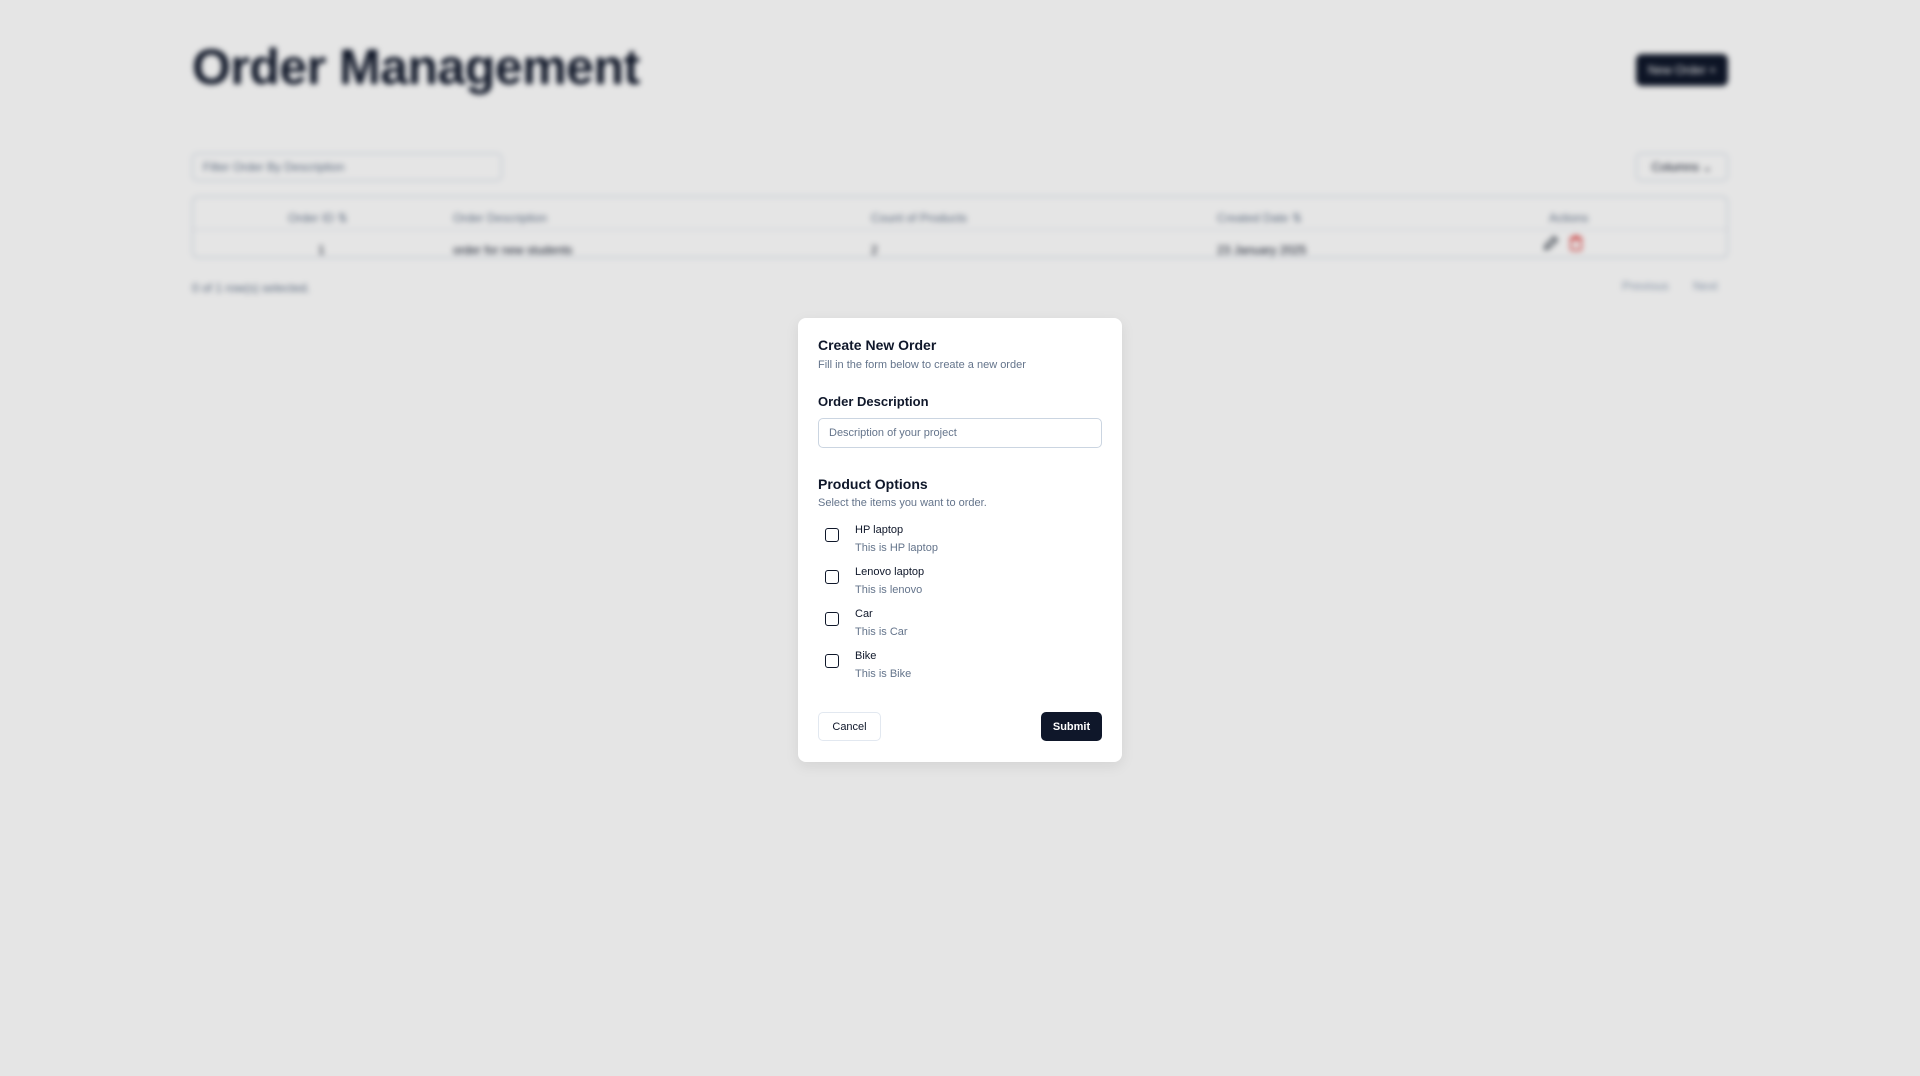 This screenshot has height=1076, width=1920. What do you see at coordinates (896, 548) in the screenshot?
I see `option-description: This is HP laptop` at bounding box center [896, 548].